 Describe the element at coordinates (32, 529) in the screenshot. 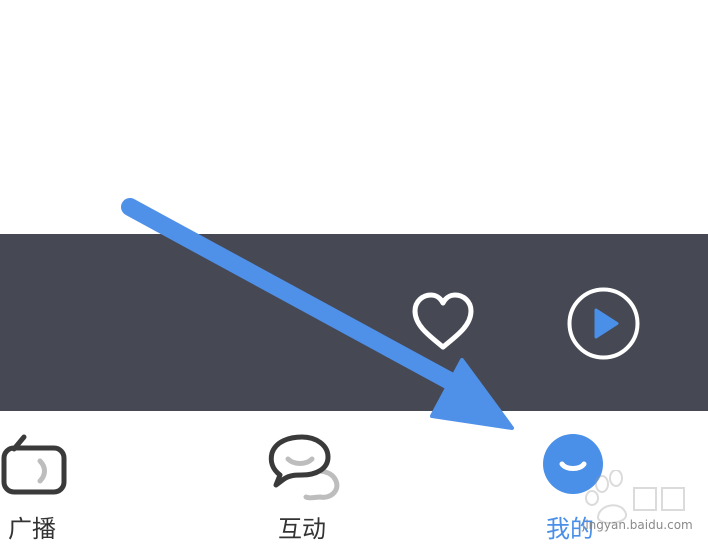

I see `tab-label: 广播` at that location.